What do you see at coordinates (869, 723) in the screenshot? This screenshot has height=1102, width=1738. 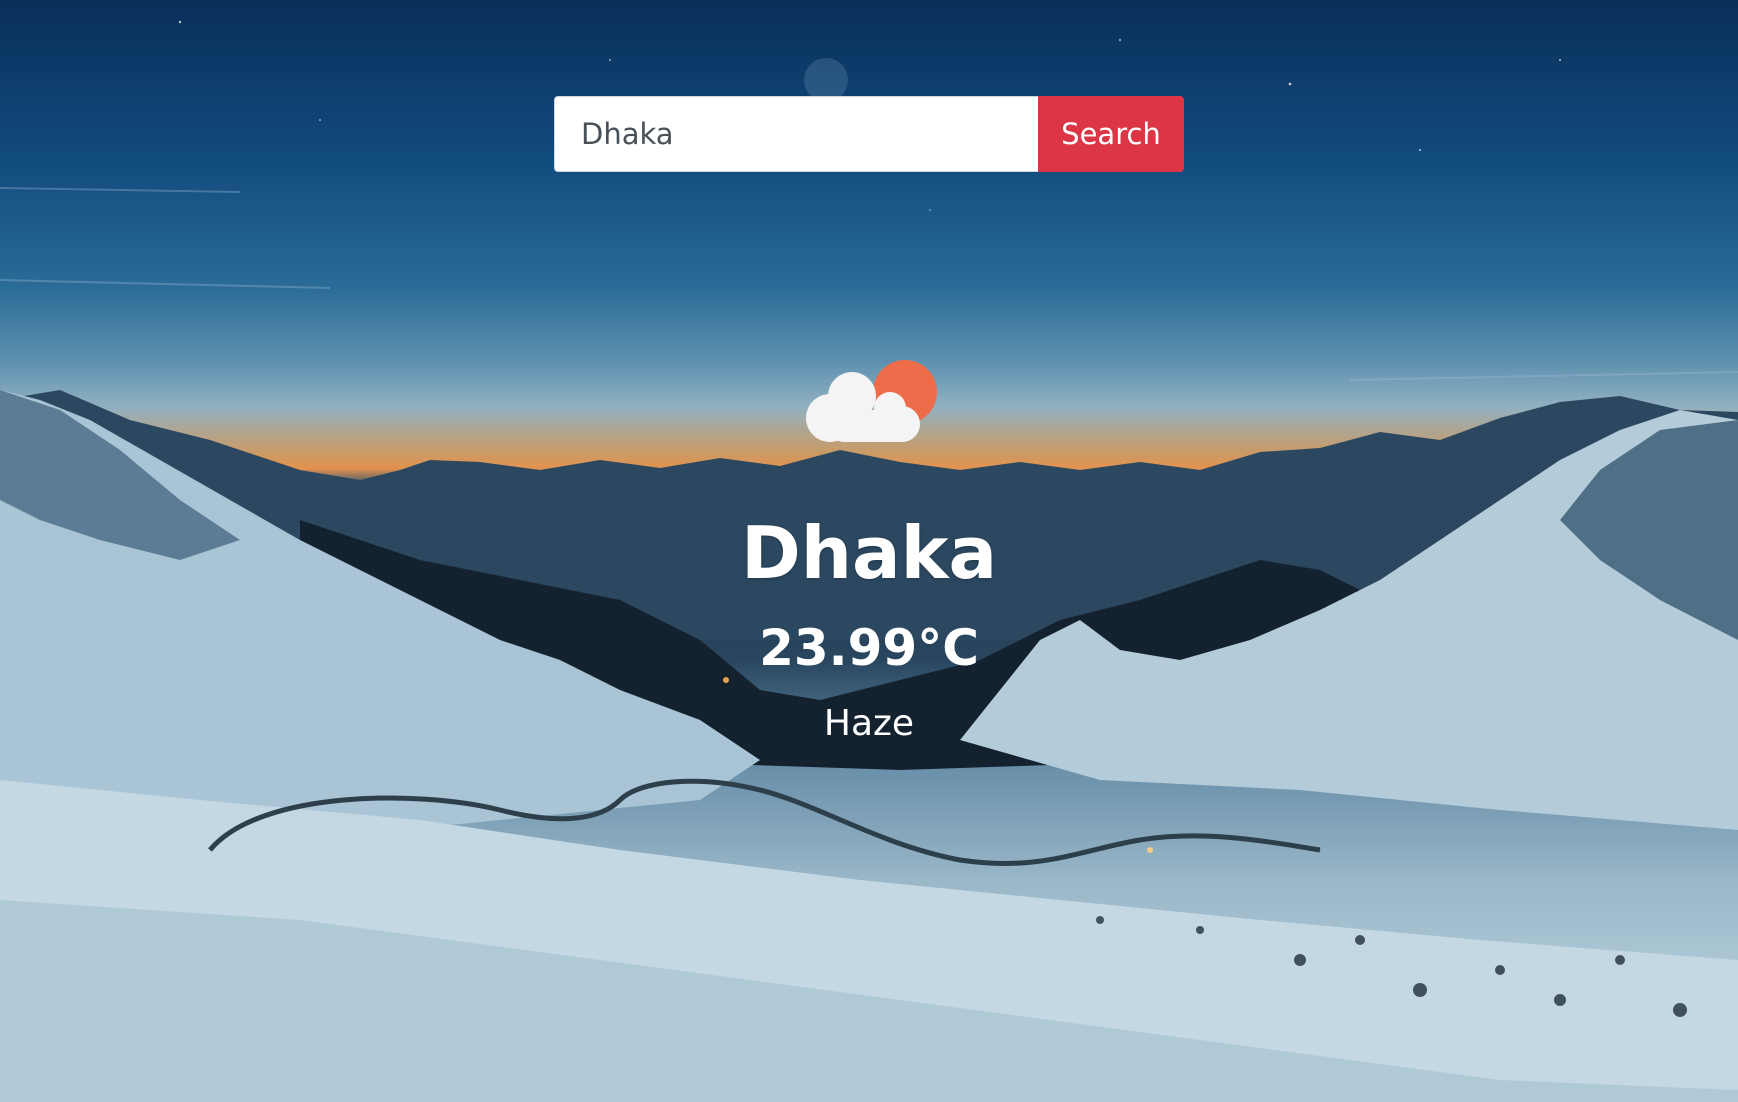 I see `weather-condition: Haze` at bounding box center [869, 723].